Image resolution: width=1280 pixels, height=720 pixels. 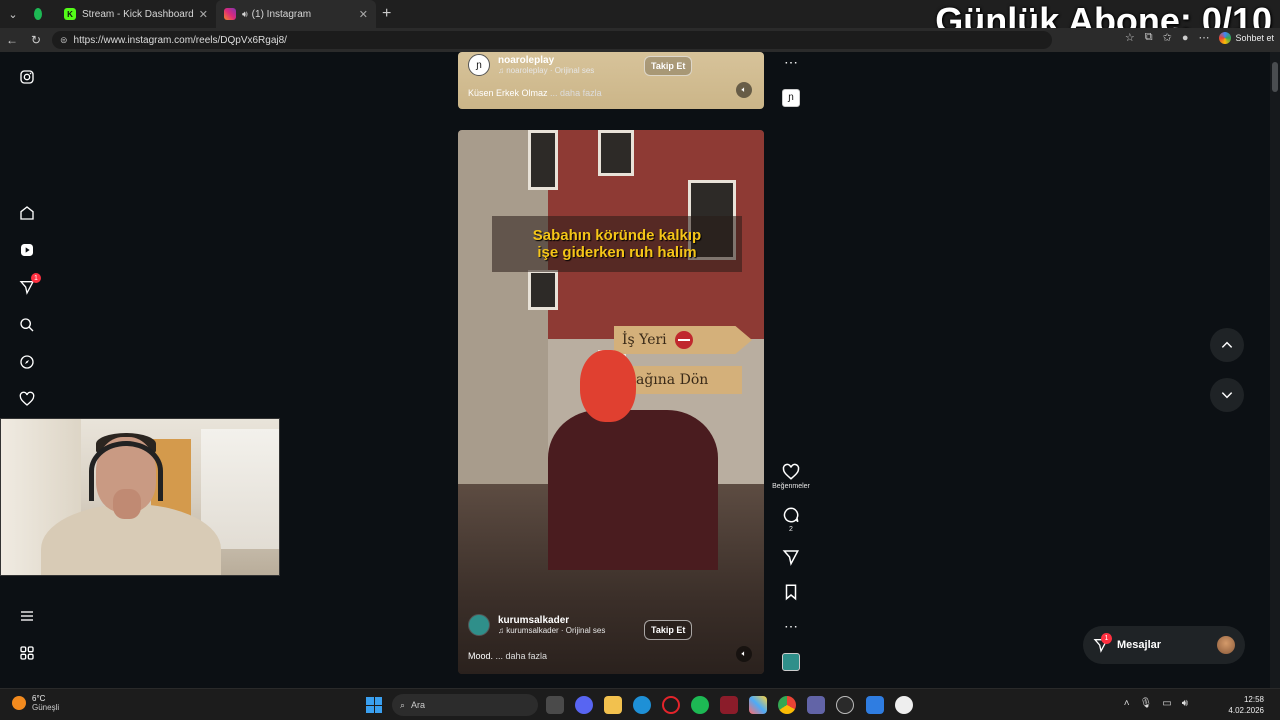 I want to click on home-icon, so click(x=27, y=213).